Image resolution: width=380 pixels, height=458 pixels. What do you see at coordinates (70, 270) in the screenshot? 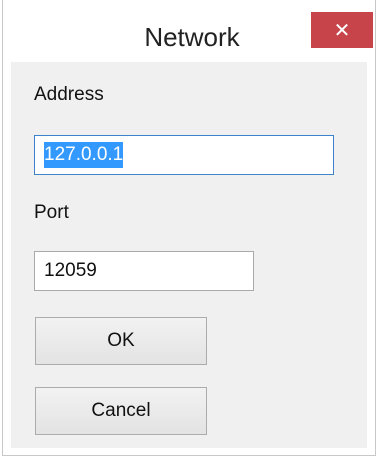
I see `port-value: 12059` at bounding box center [70, 270].